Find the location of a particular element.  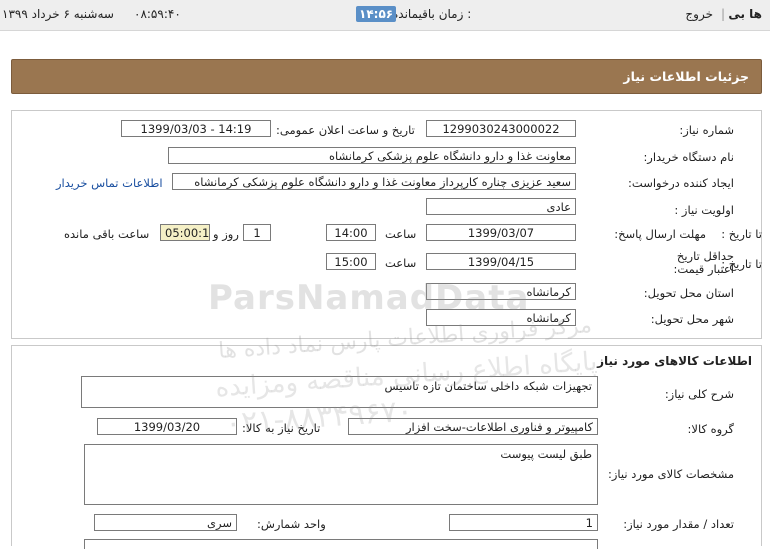

city-label: شهر محل تحویل: is located at coordinates (692, 319).